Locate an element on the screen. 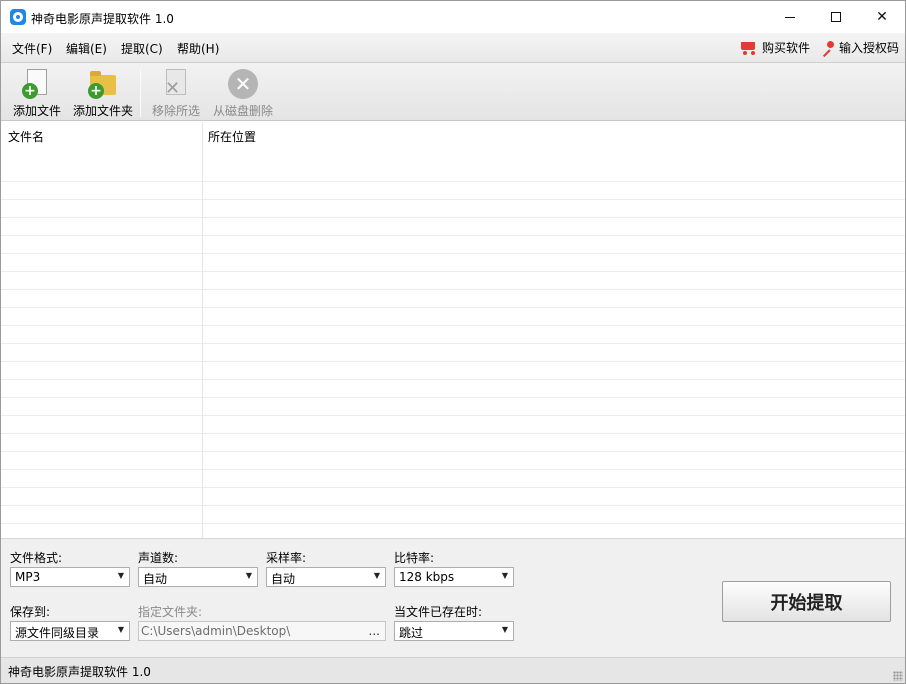 The height and width of the screenshot is (684, 906). exists-select: 跳过 ▼ is located at coordinates (454, 631).